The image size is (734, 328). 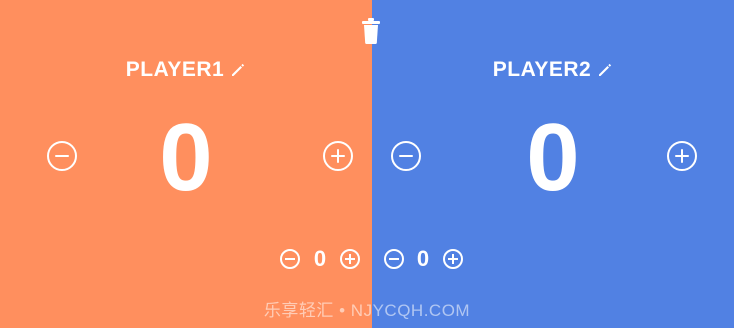 I want to click on player2-sub-decrease-button, so click(x=394, y=259).